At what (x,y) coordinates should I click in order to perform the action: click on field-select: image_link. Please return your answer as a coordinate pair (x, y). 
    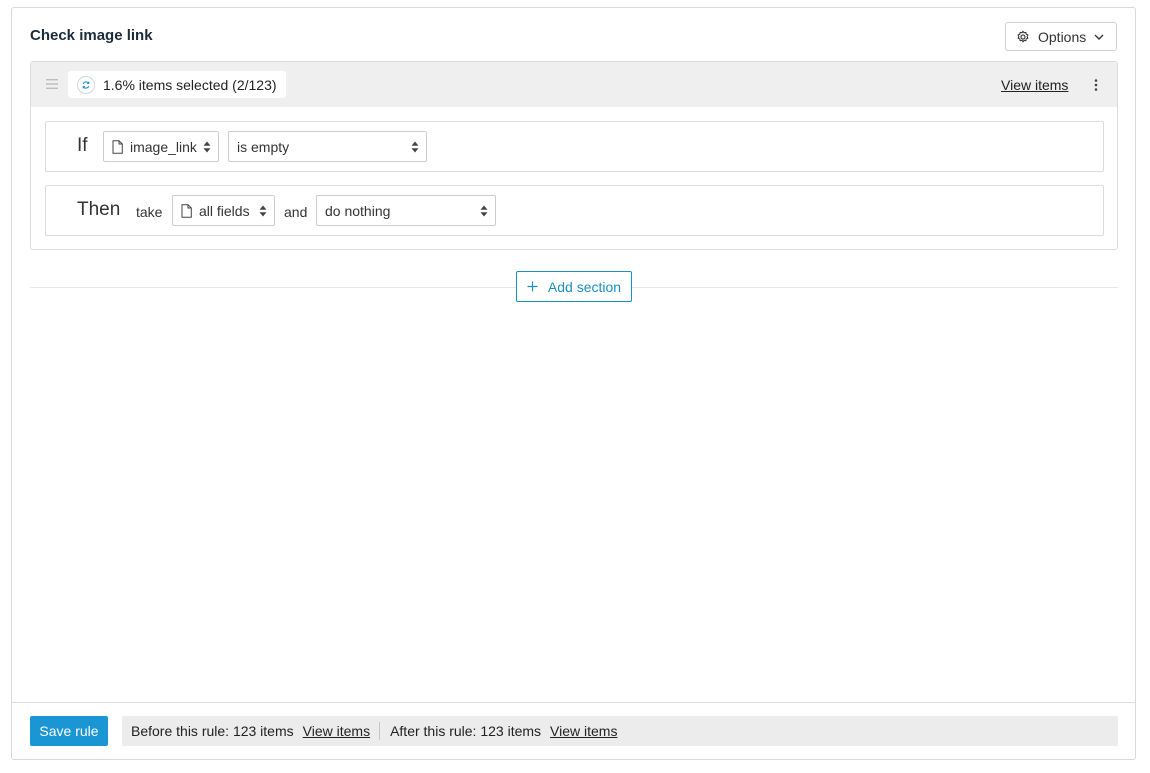
    Looking at the image, I should click on (161, 146).